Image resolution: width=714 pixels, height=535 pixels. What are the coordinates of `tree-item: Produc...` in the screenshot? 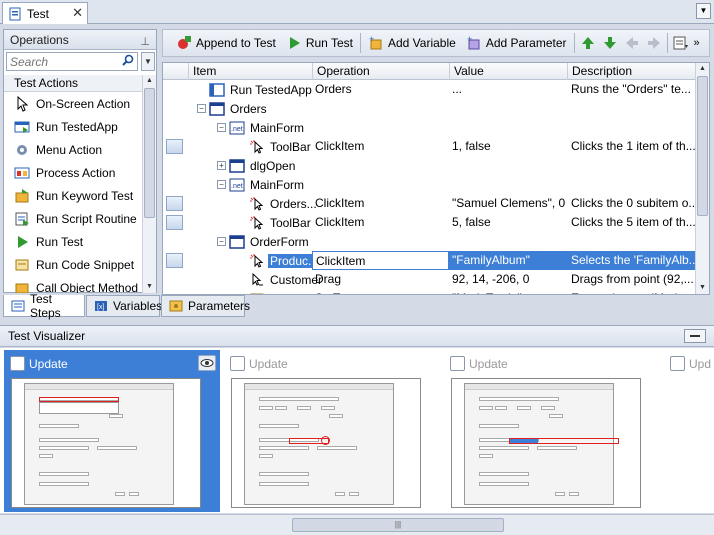 It's located at (277, 260).